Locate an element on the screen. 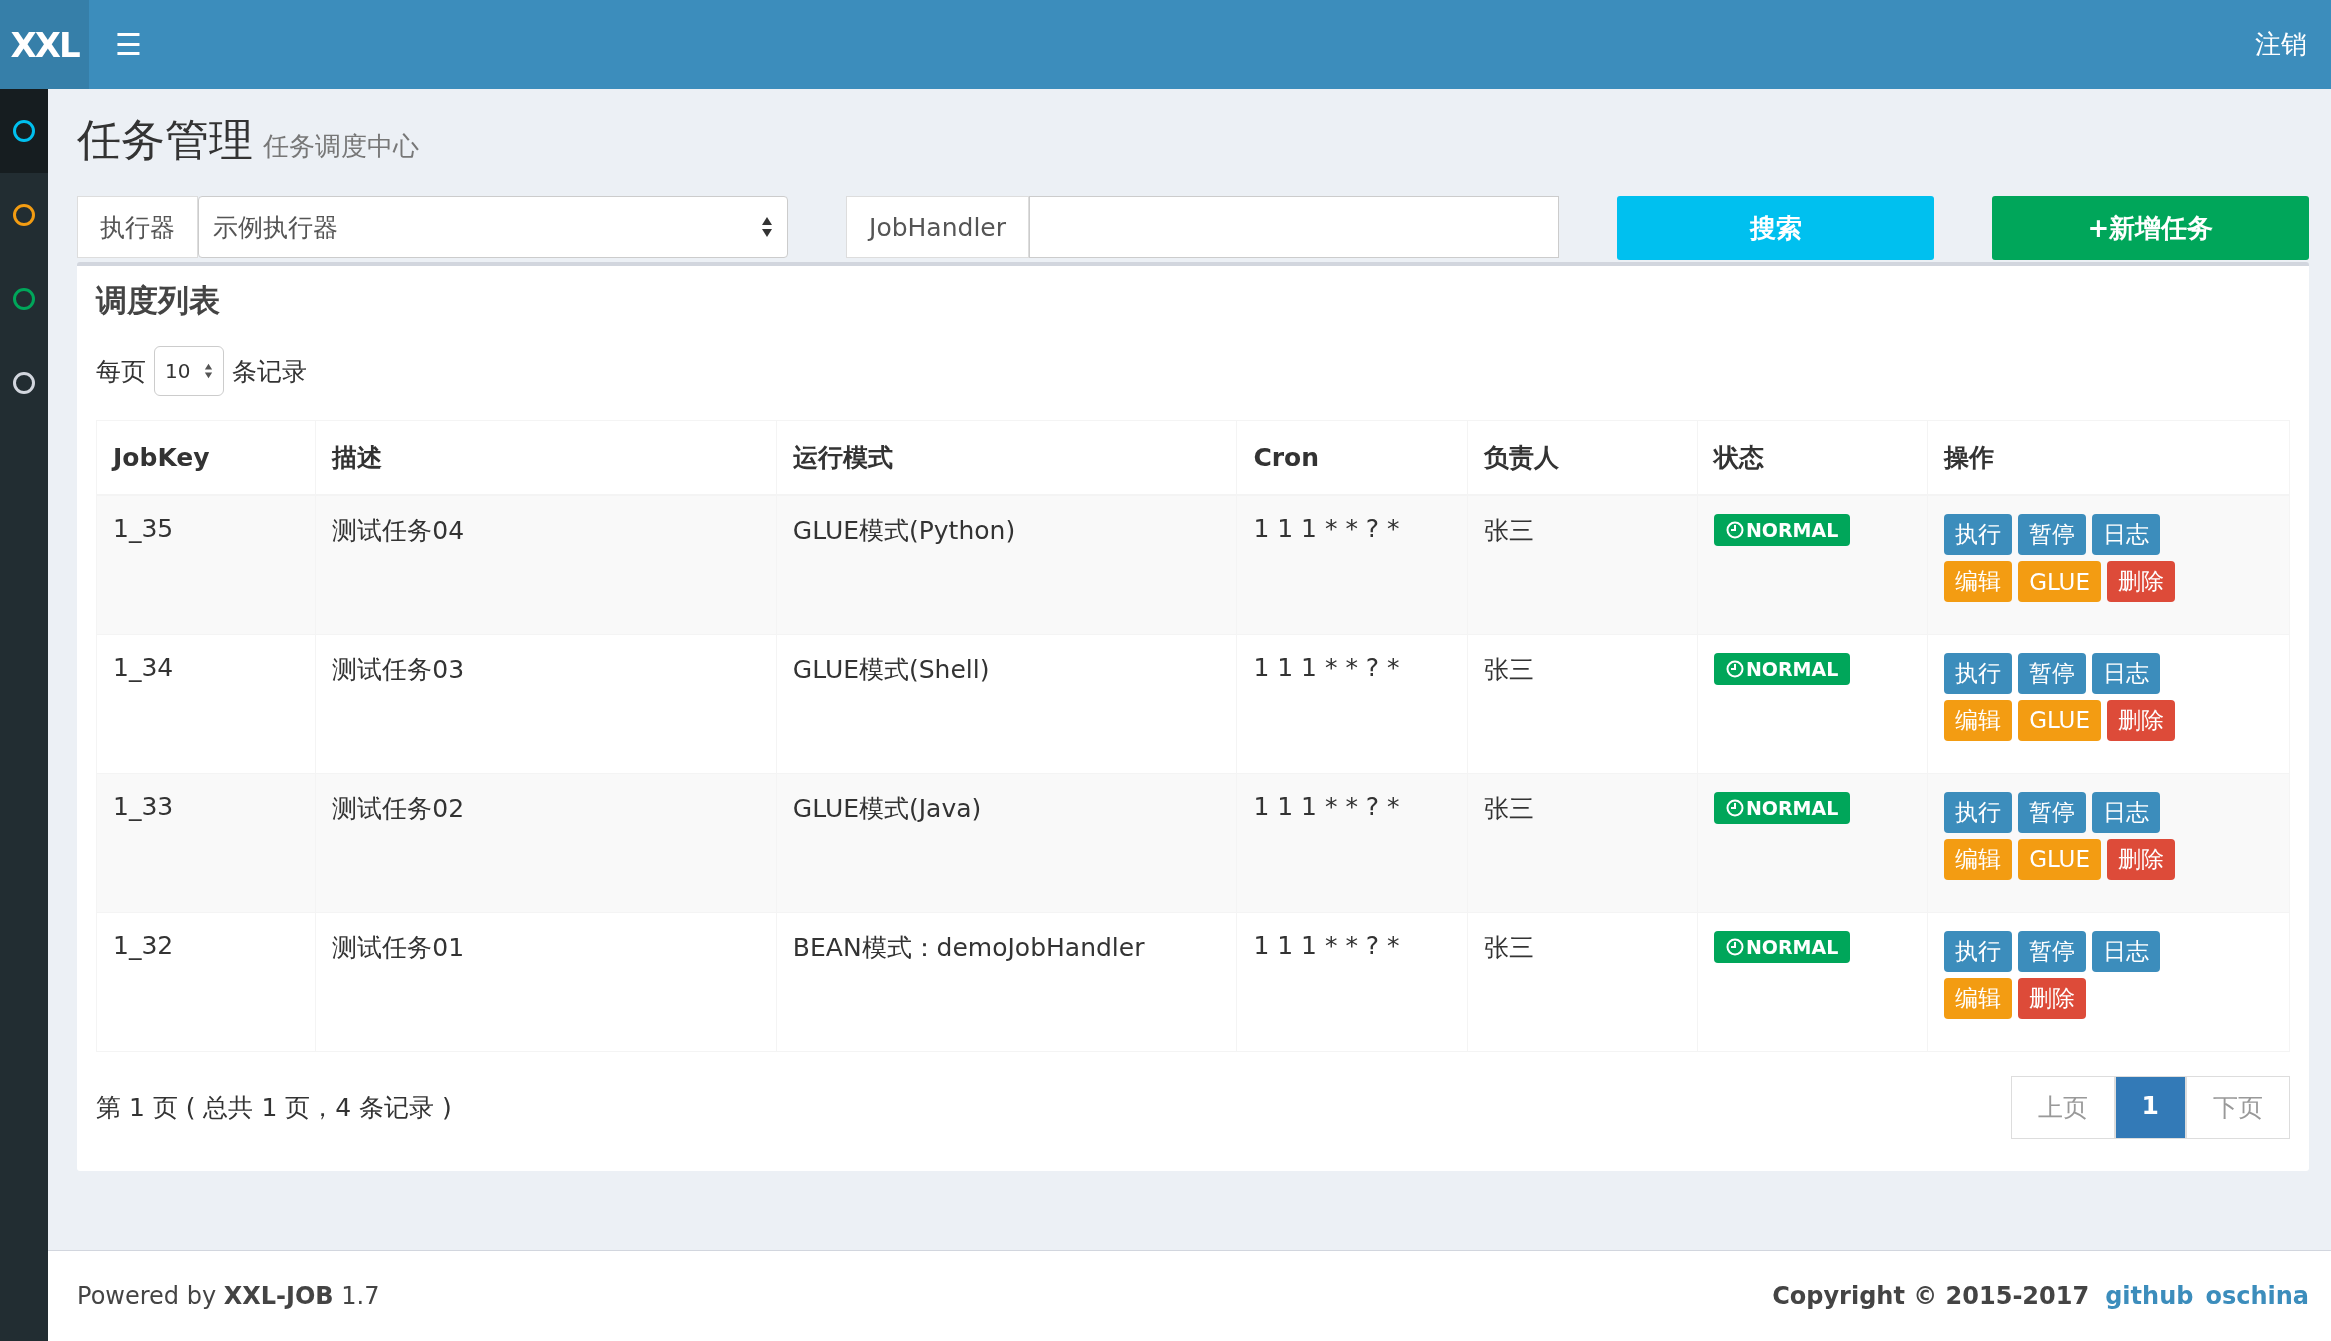 The image size is (2331, 1341). table-cell: 1_32 is located at coordinates (206, 981).